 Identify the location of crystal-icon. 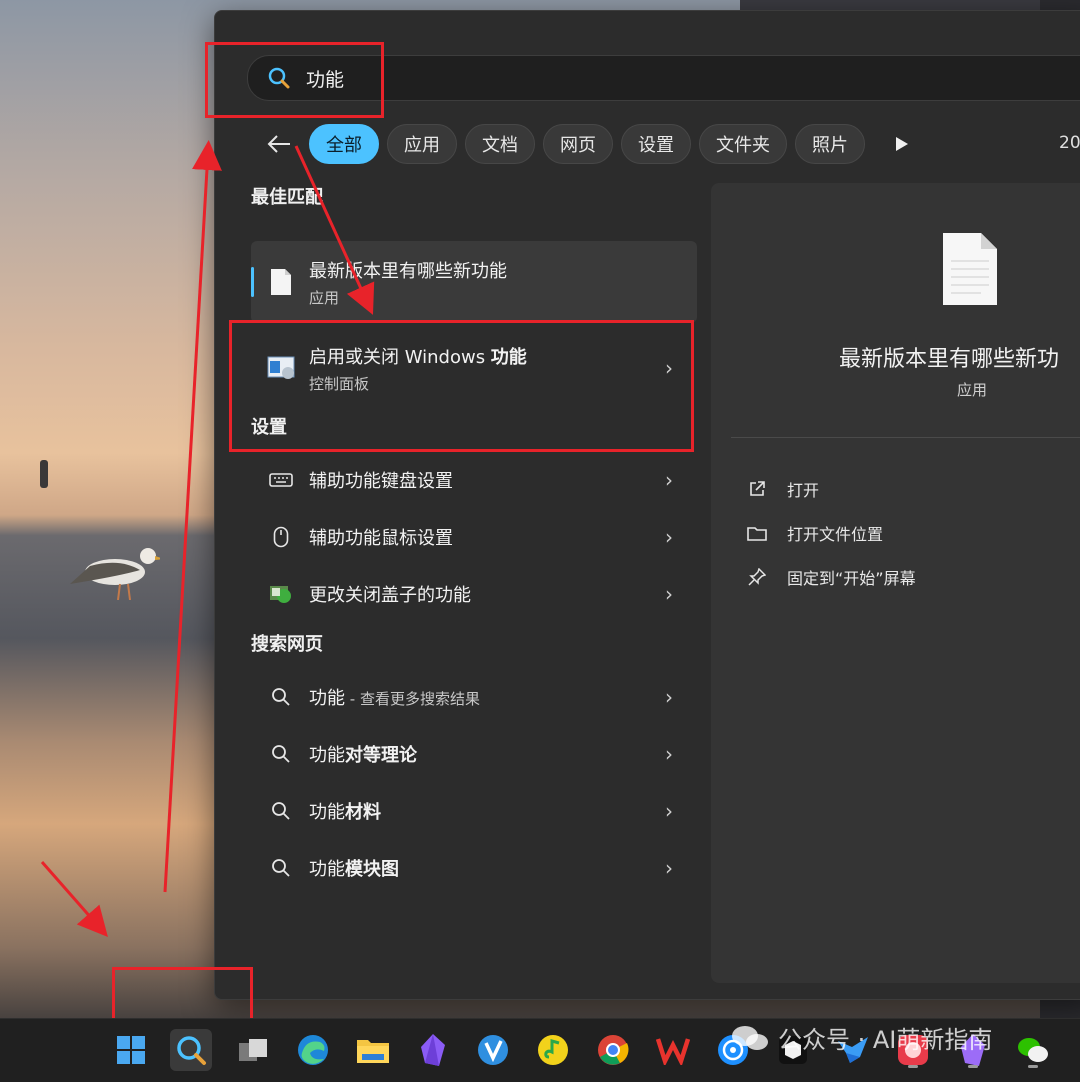
(433, 1050).